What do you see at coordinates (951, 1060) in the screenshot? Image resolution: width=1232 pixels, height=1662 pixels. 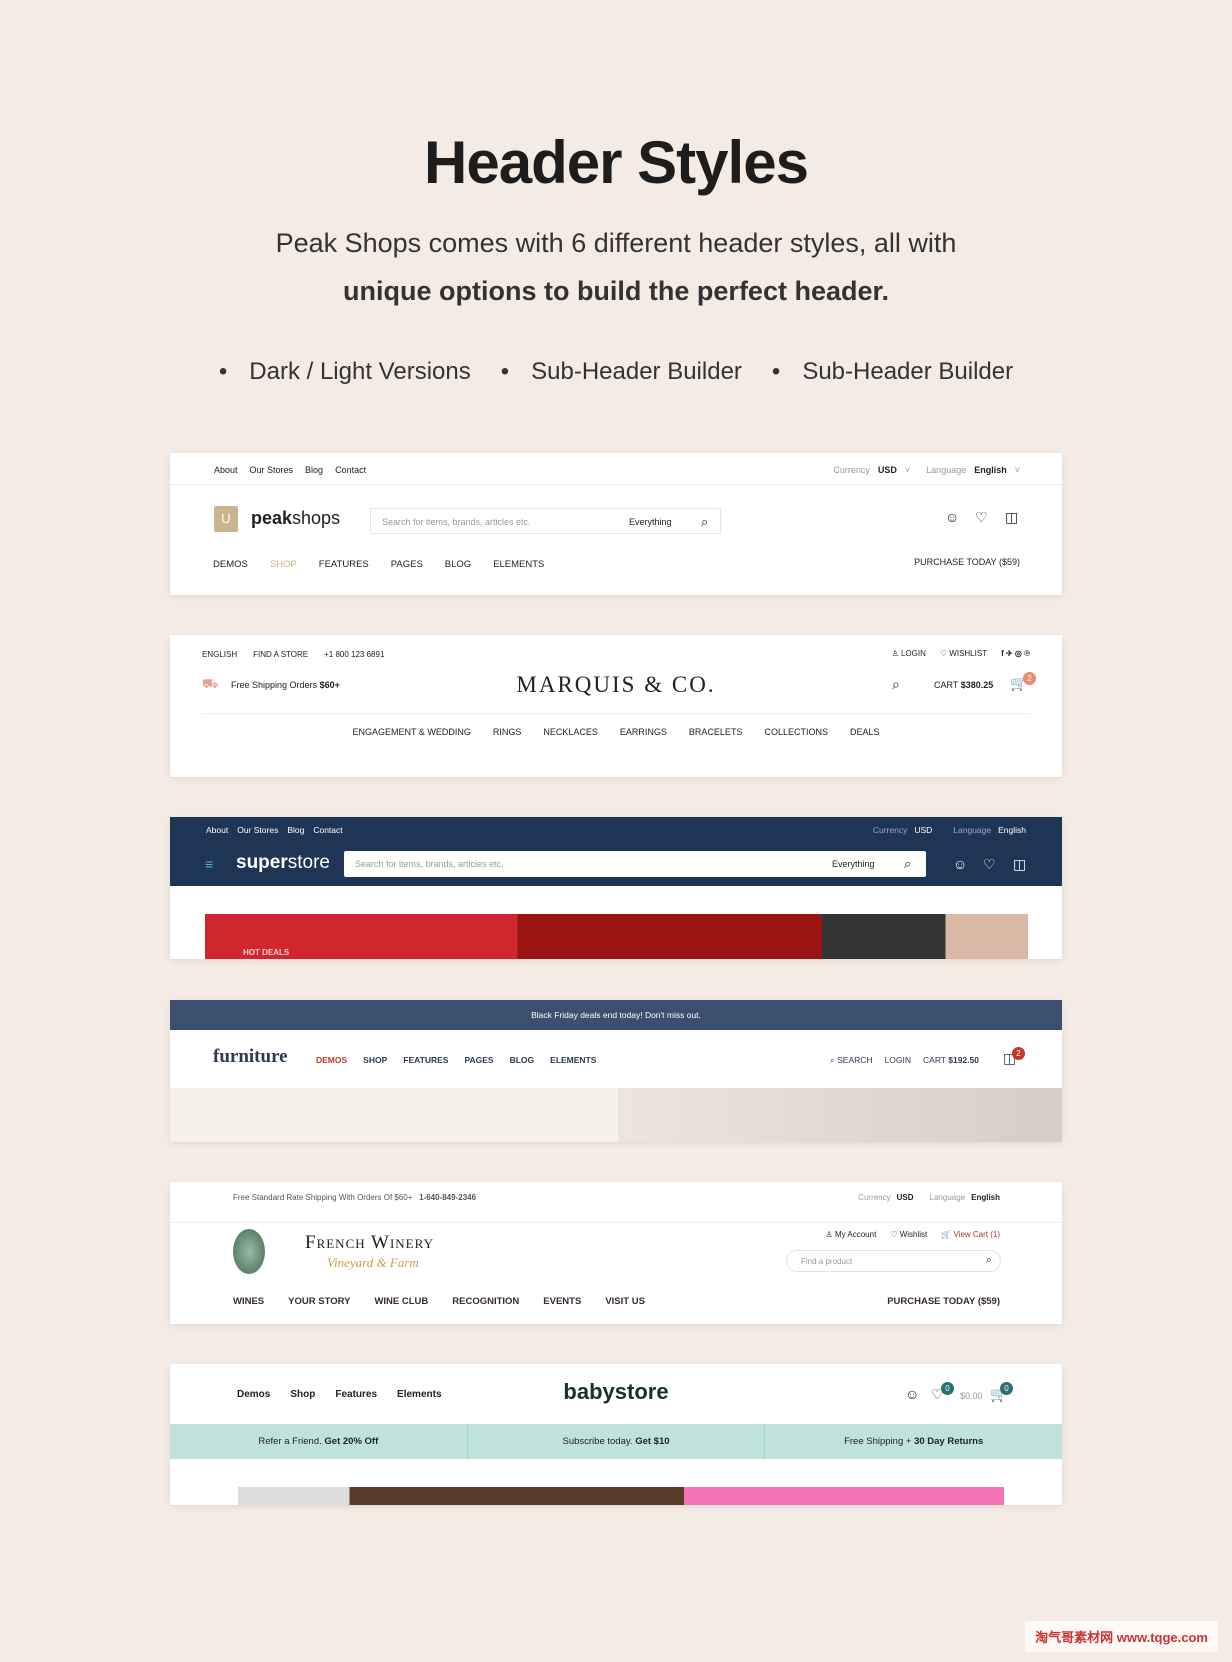 I see `cart-link: CART $192.50` at bounding box center [951, 1060].